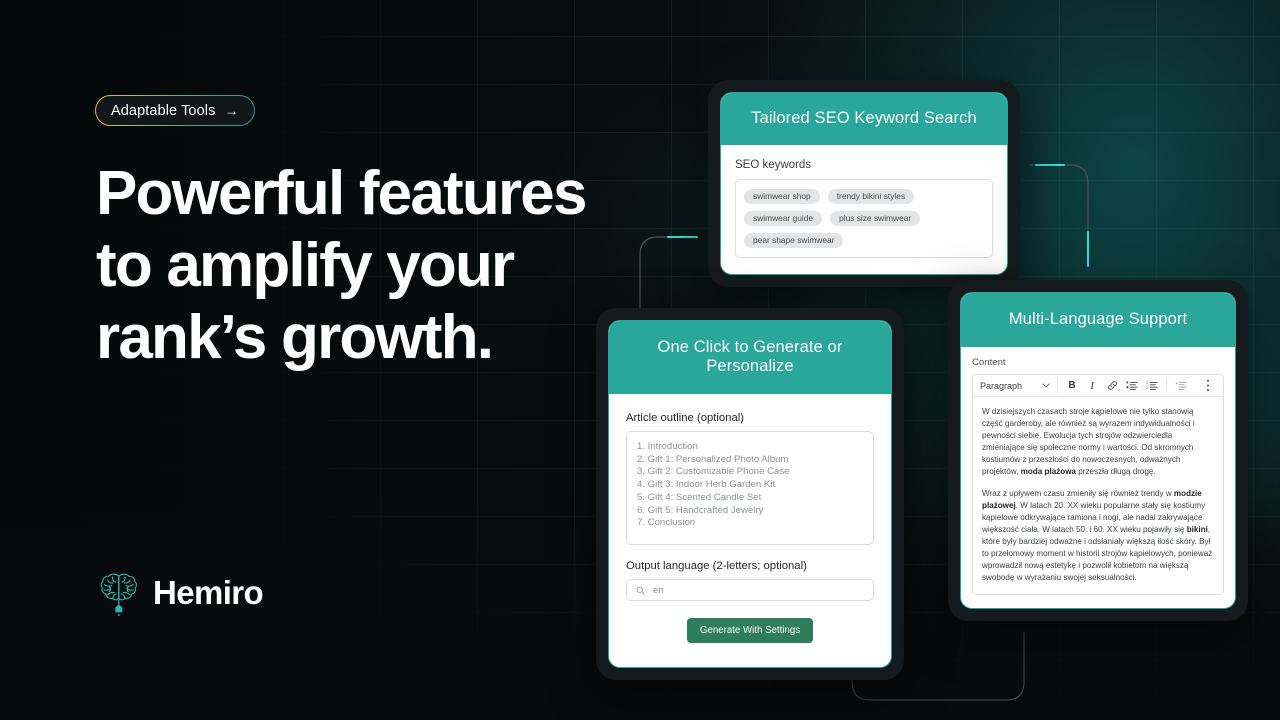 The width and height of the screenshot is (1280, 720). I want to click on seo-card-title: Tailored SEO Keyword Search, so click(864, 119).